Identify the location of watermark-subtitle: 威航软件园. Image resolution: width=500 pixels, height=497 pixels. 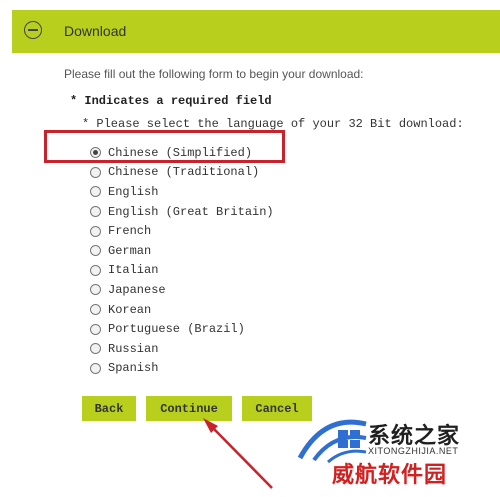
(390, 475).